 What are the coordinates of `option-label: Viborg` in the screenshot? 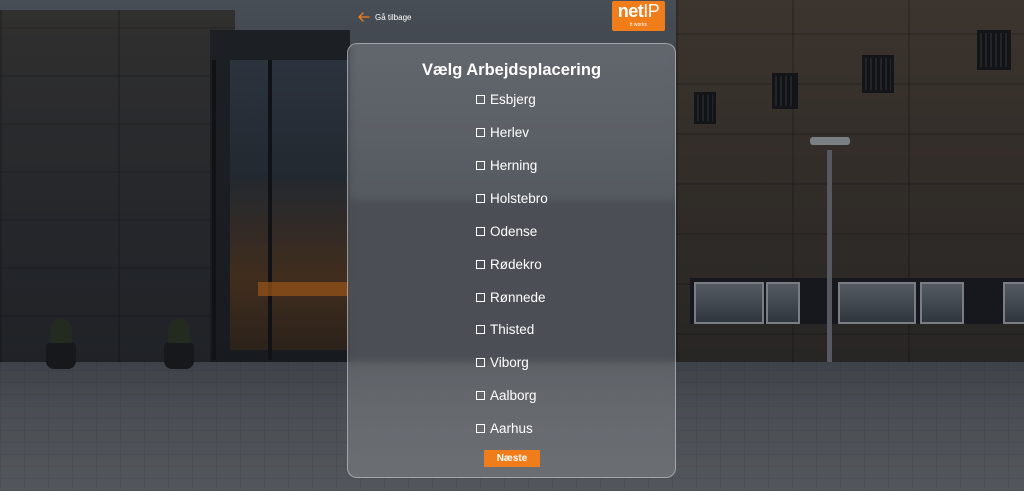 It's located at (509, 362).